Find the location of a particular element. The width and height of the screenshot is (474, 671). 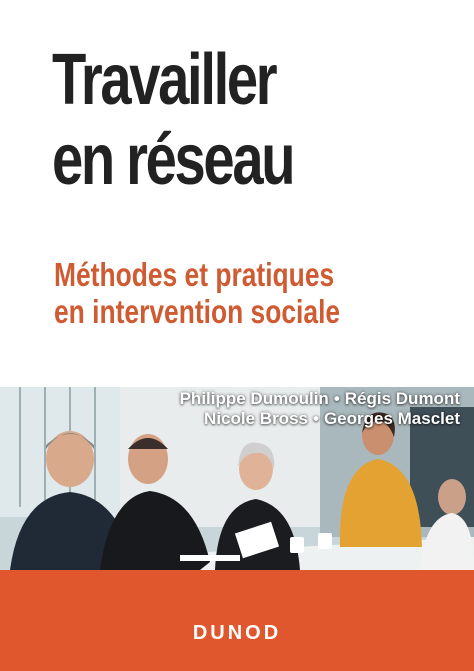

authors-row-2: Nicole Bross • Georges Masclet is located at coordinates (320, 419).